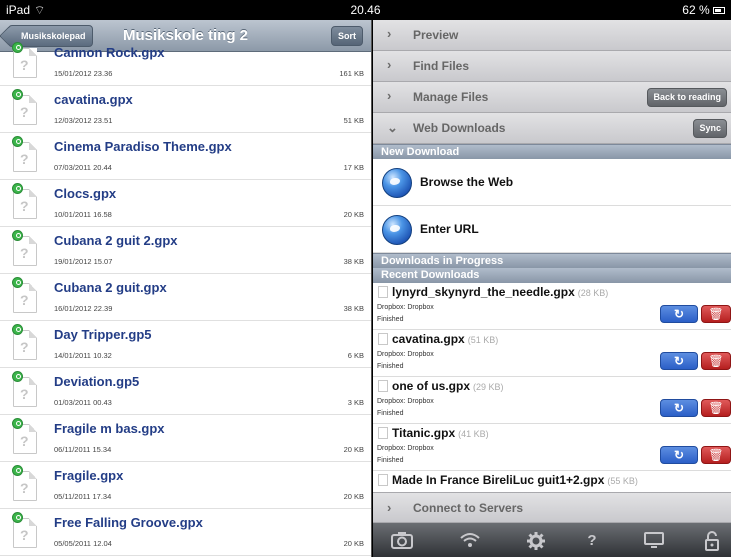 Image resolution: width=731 pixels, height=557 pixels. I want to click on file-row: cavatina.gpx 12/03/2012 23.51 51 KB, so click(185, 109).